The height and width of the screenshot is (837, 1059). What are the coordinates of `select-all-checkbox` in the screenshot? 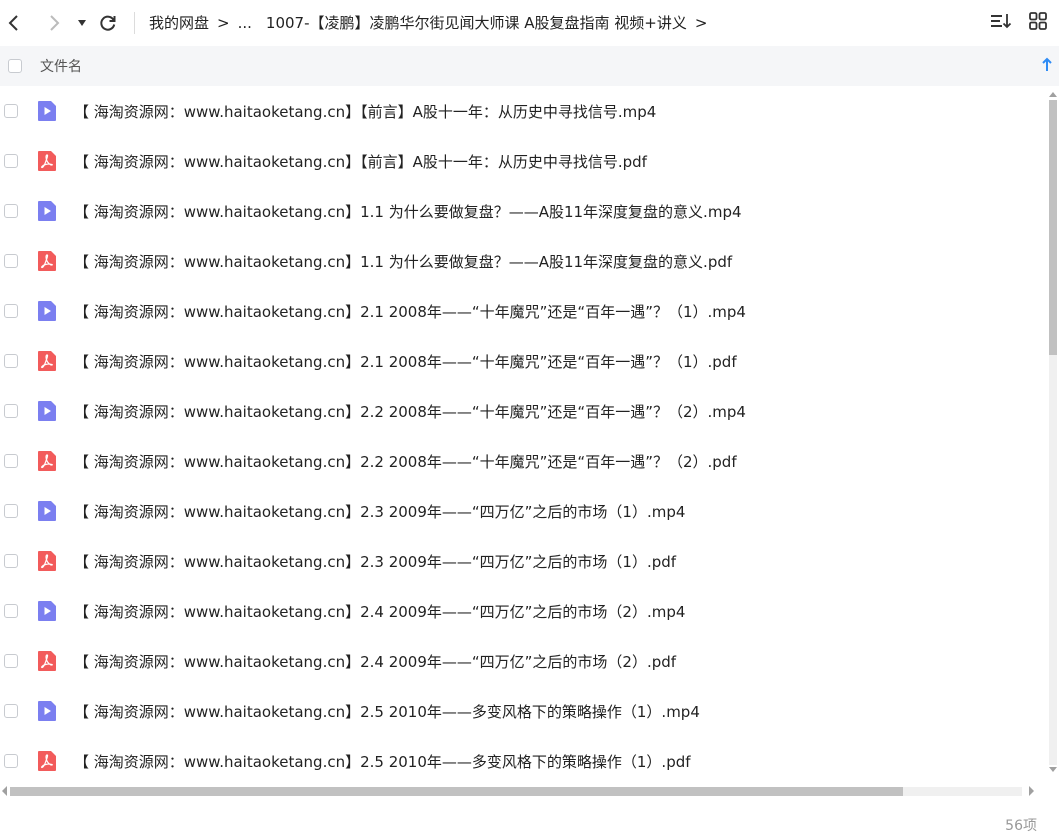 It's located at (15, 66).